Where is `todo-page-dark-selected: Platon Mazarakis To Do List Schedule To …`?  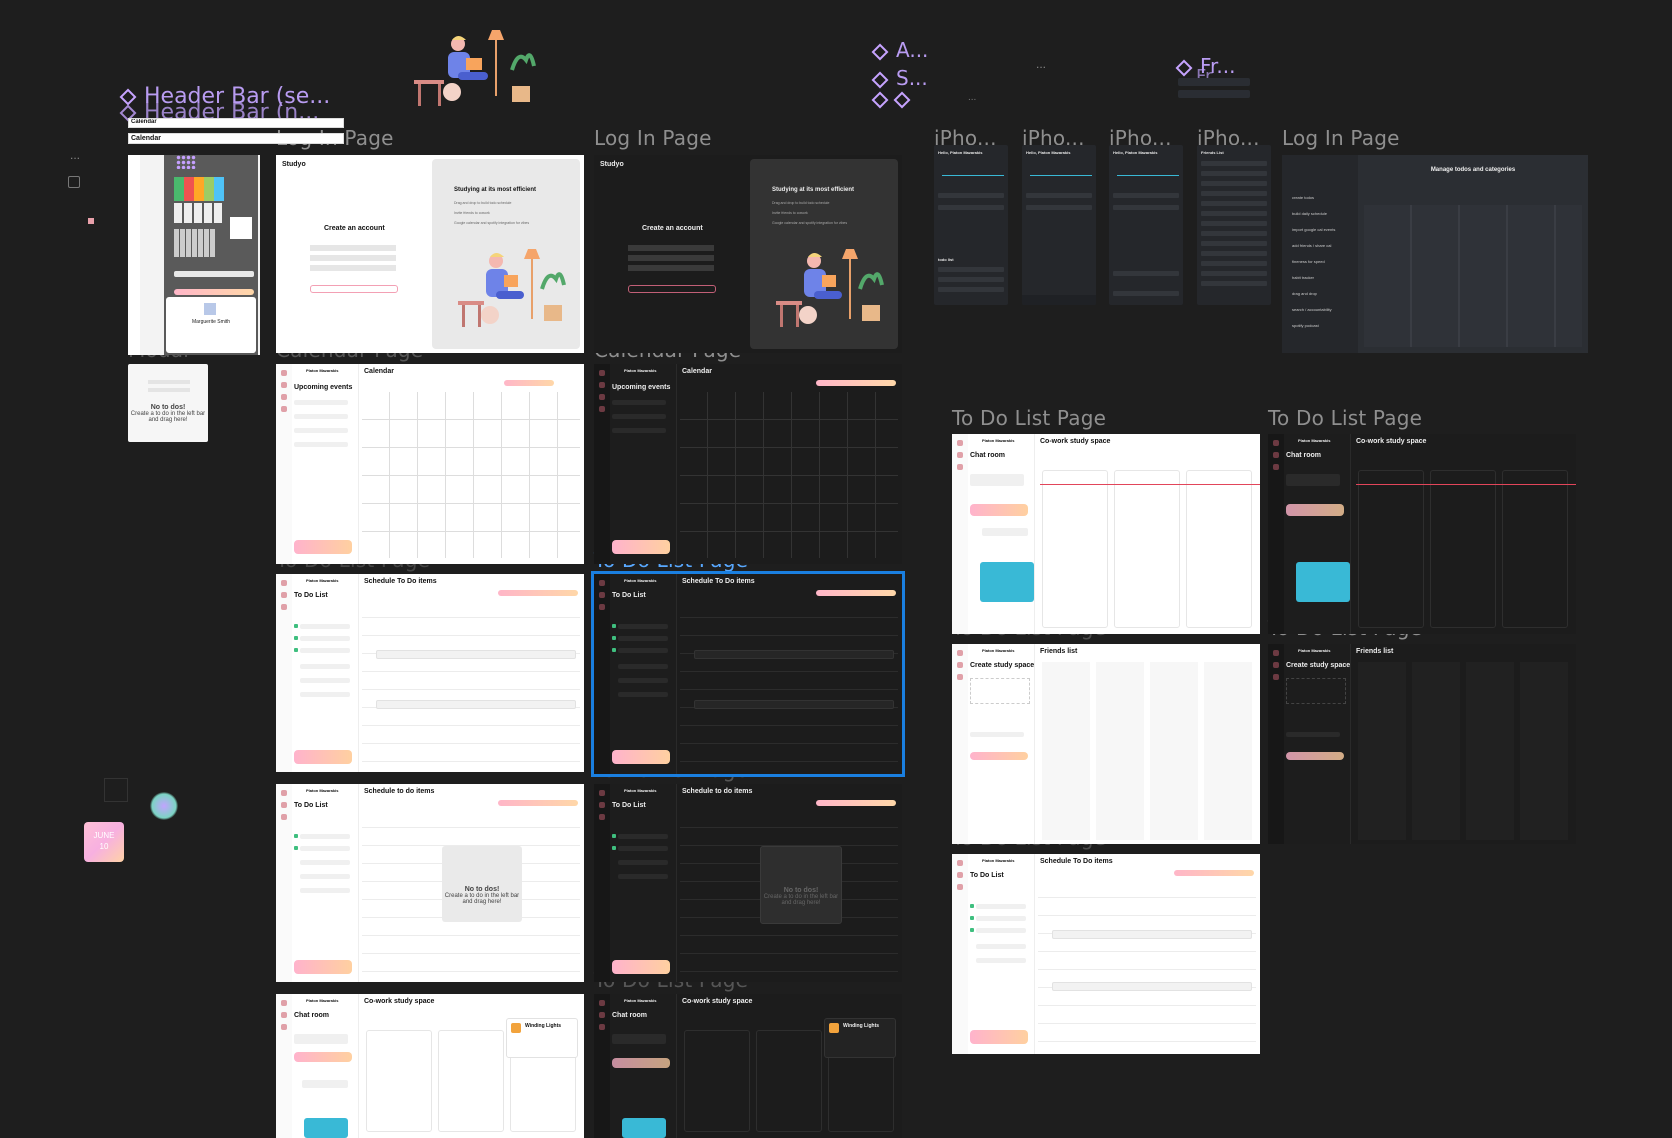
todo-page-dark-selected: Platon Mazarakis To Do List Schedule To … is located at coordinates (748, 674).